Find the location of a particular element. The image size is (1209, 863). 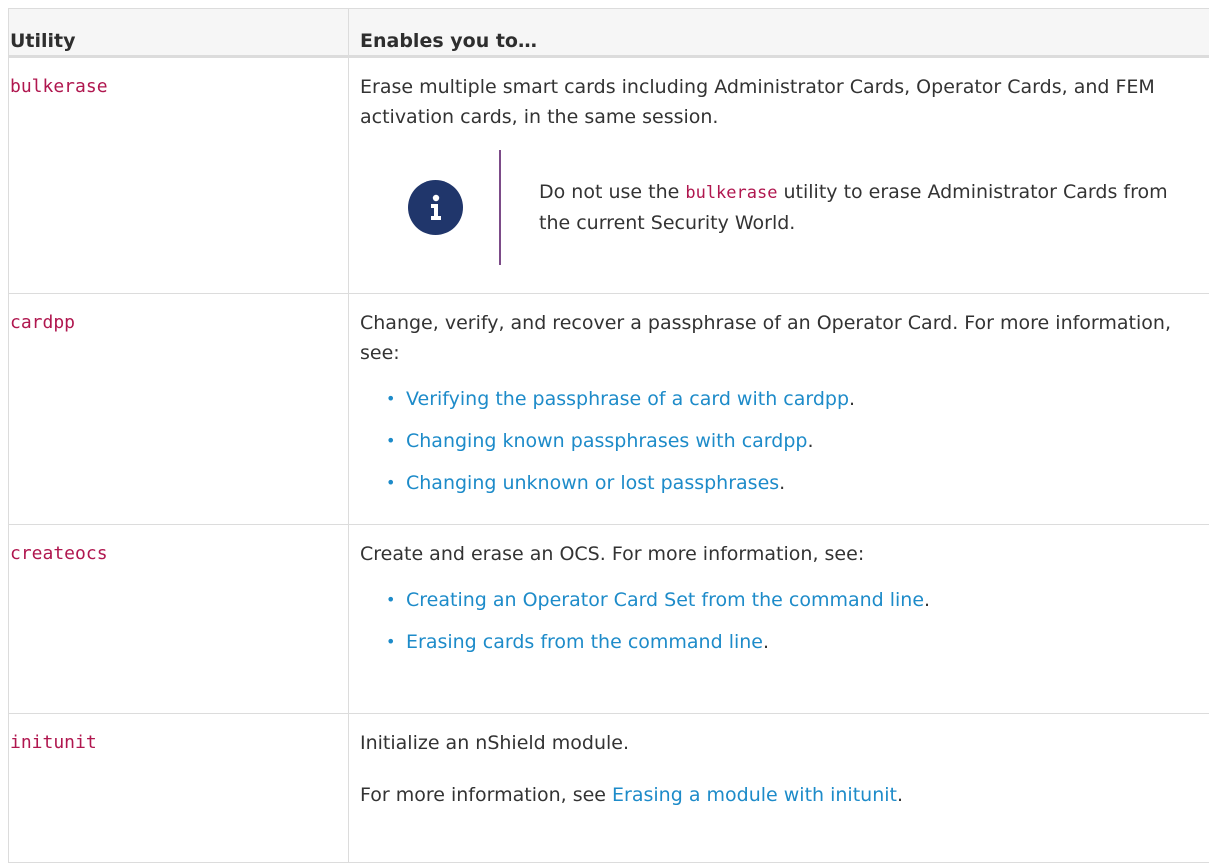

link-erase-module: Erasing a module with initunit is located at coordinates (754, 795).